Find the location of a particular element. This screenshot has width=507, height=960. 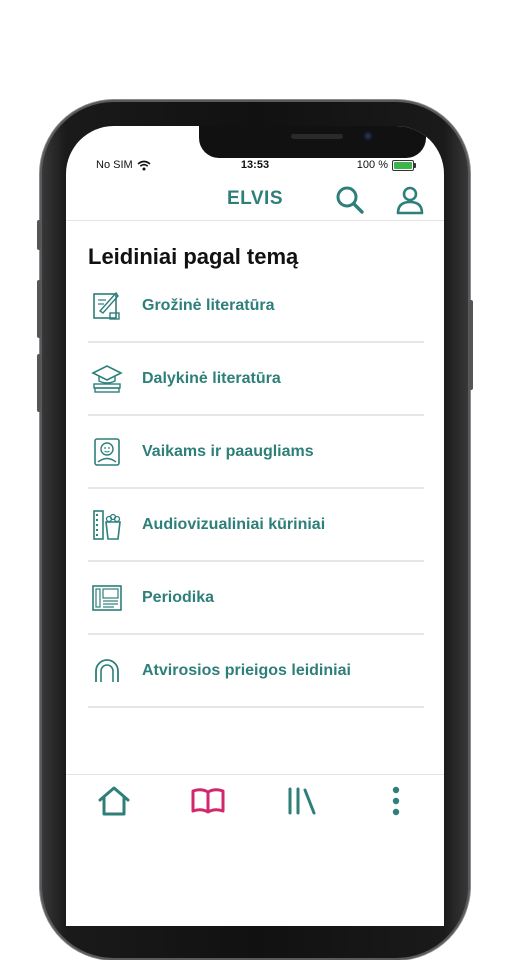

power-button is located at coordinates (471, 345).